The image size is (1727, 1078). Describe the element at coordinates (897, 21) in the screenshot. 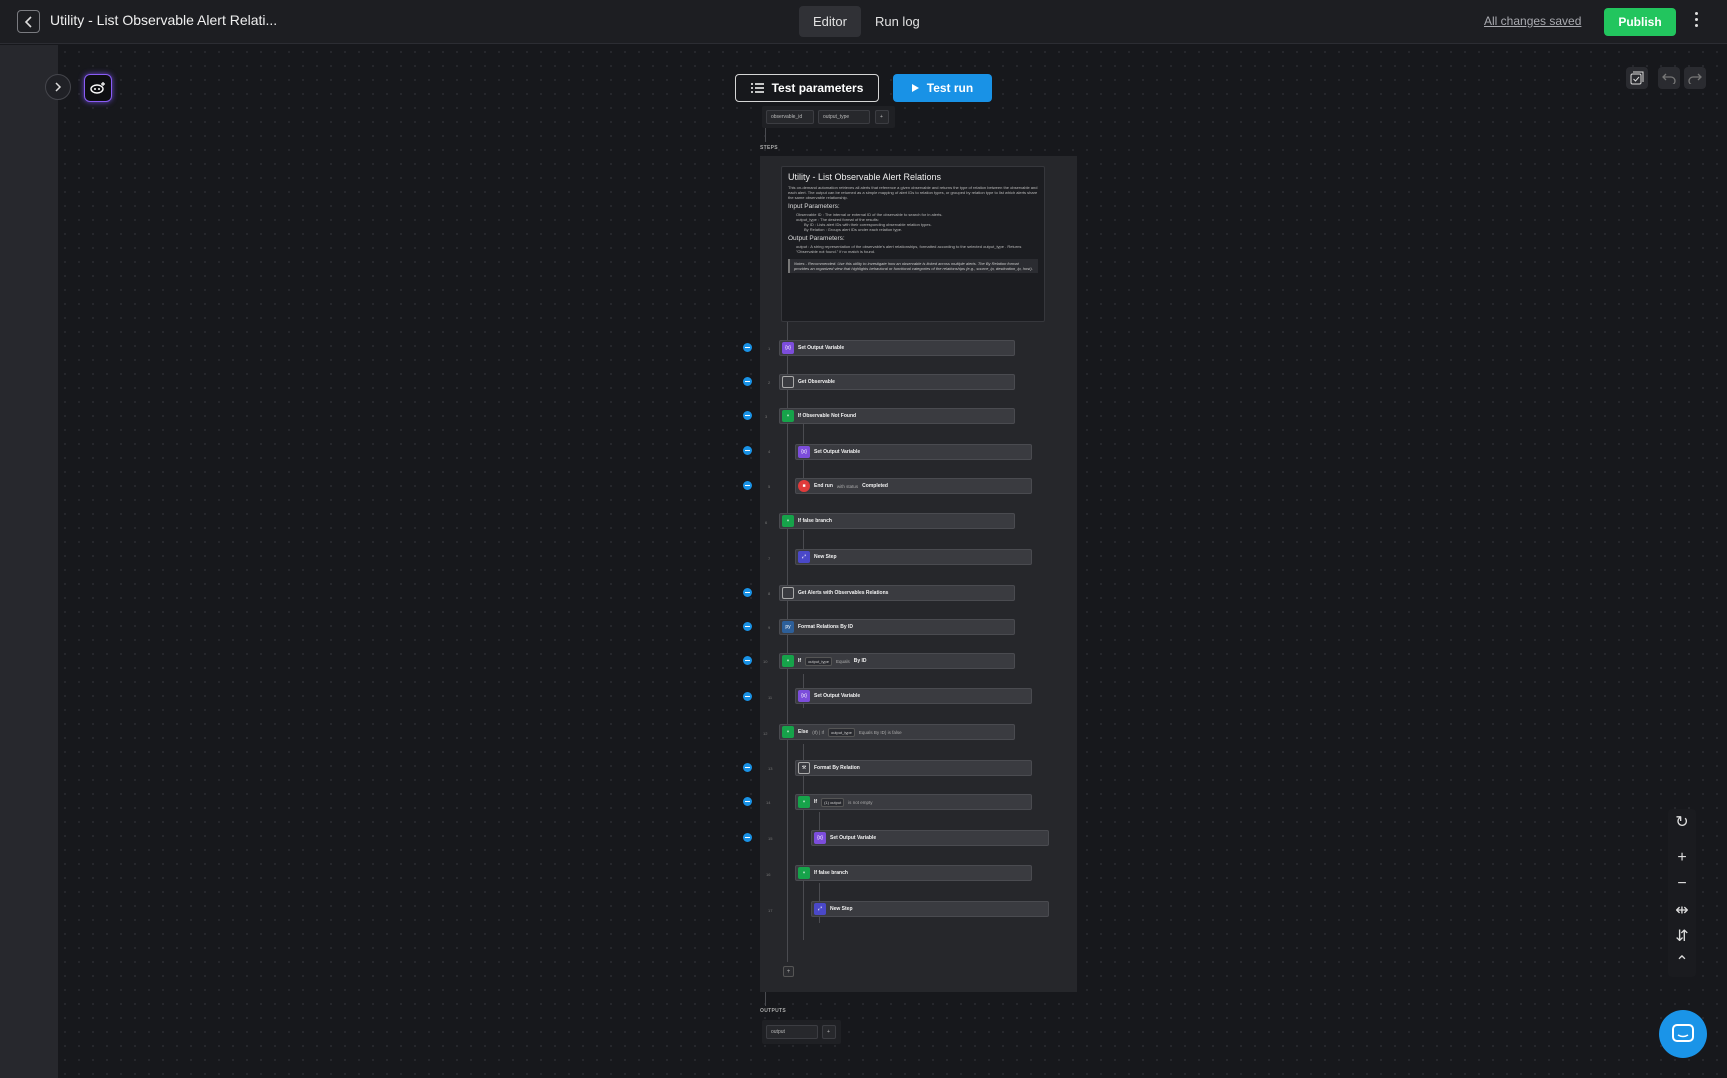

I see `tab-run-log: Run log` at that location.